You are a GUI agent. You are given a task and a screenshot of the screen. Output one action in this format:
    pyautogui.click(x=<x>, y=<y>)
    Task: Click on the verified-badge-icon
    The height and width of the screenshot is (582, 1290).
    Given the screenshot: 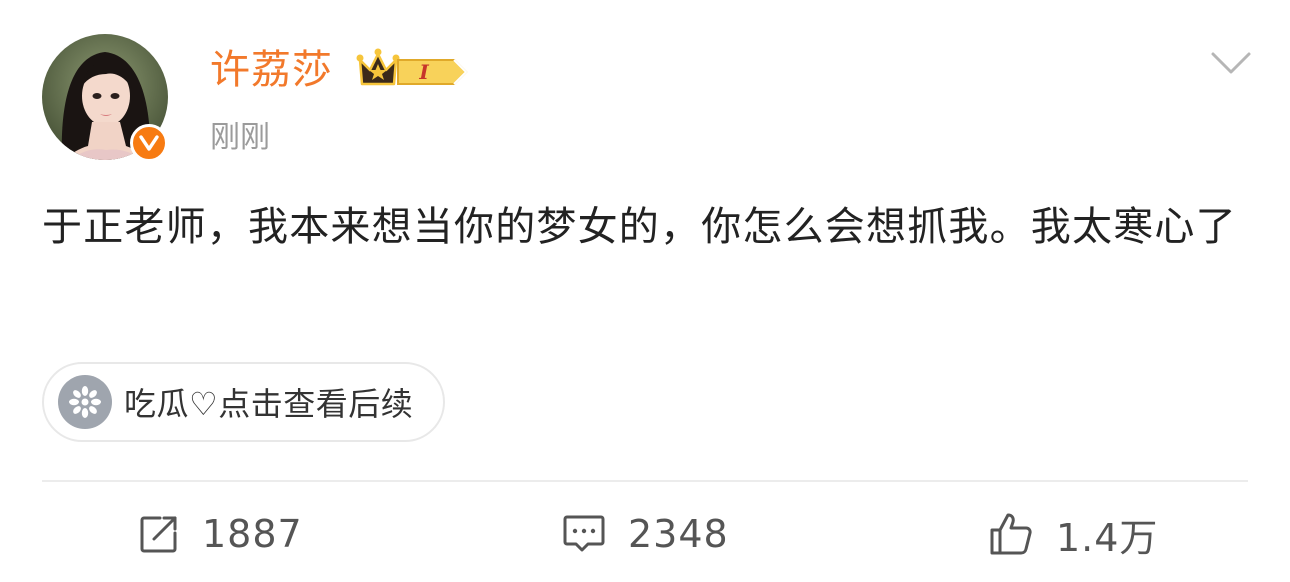 What is the action you would take?
    pyautogui.click(x=149, y=143)
    